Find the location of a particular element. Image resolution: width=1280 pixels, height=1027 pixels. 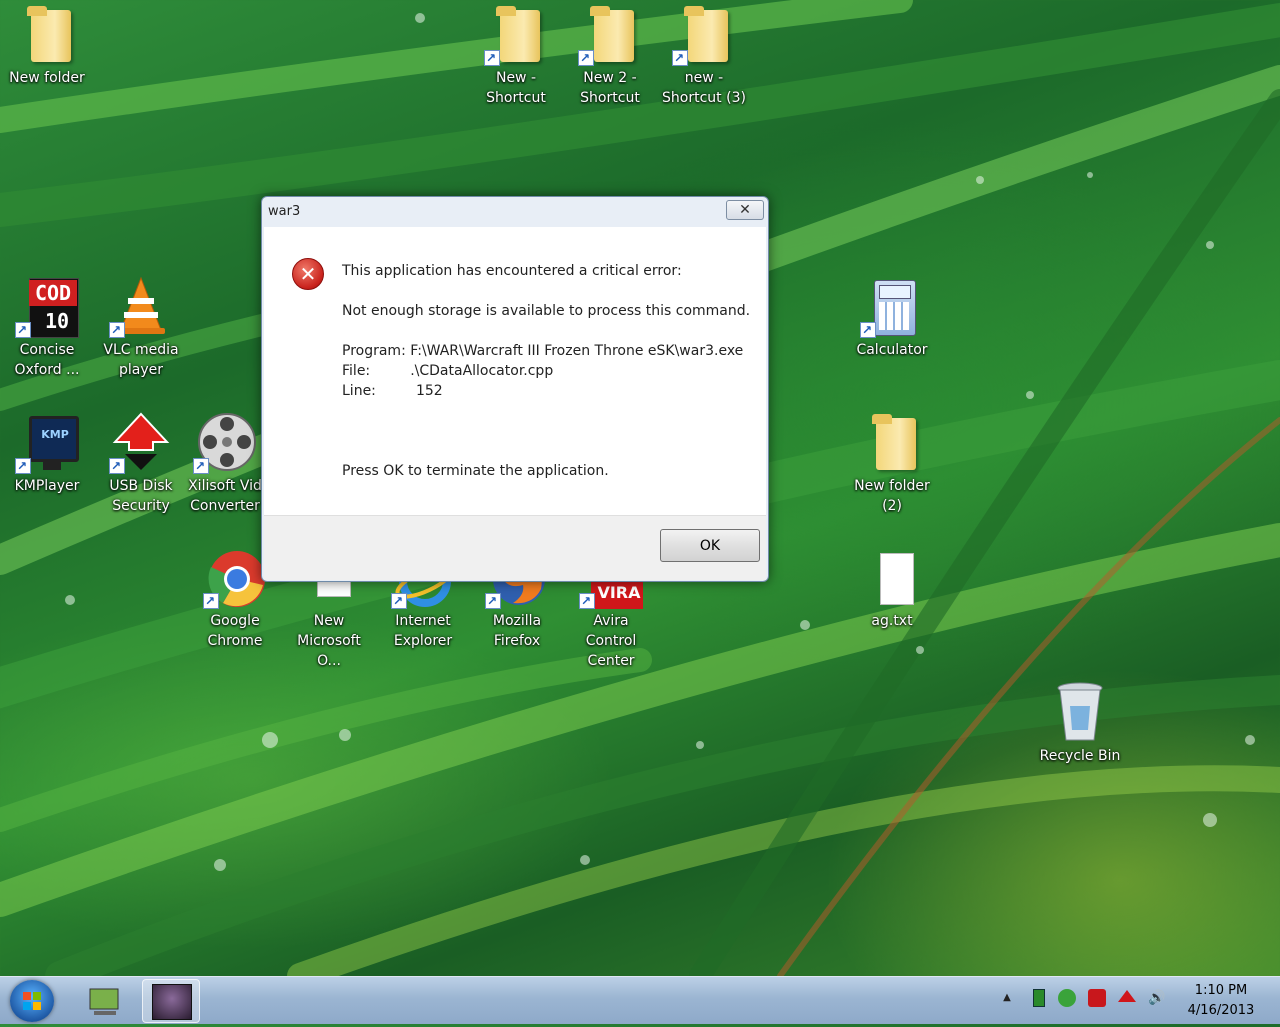

taskbar: ▲ 🔊 1:10 PM 4/16/2013 is located at coordinates (640, 1000).